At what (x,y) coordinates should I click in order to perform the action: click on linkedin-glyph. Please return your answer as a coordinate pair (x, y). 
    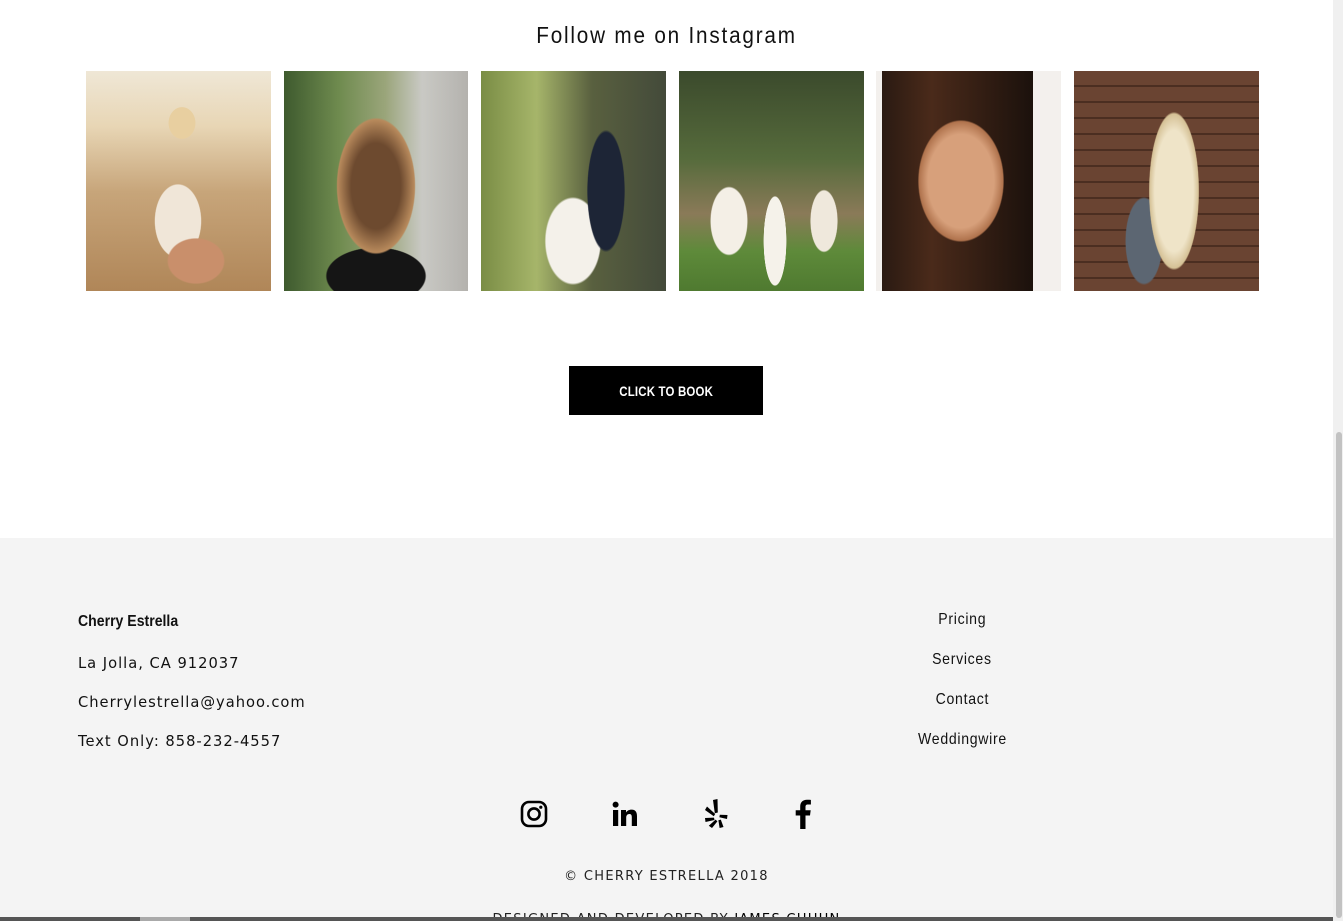
    Looking at the image, I should click on (624, 813).